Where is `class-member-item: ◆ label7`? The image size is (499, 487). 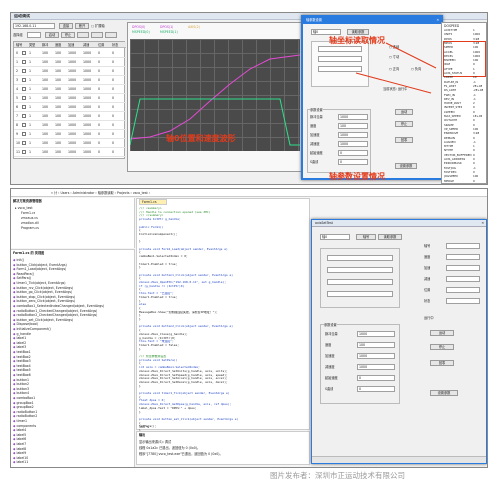
class-member-item: ◆ label7 is located at coordinates (19, 444).